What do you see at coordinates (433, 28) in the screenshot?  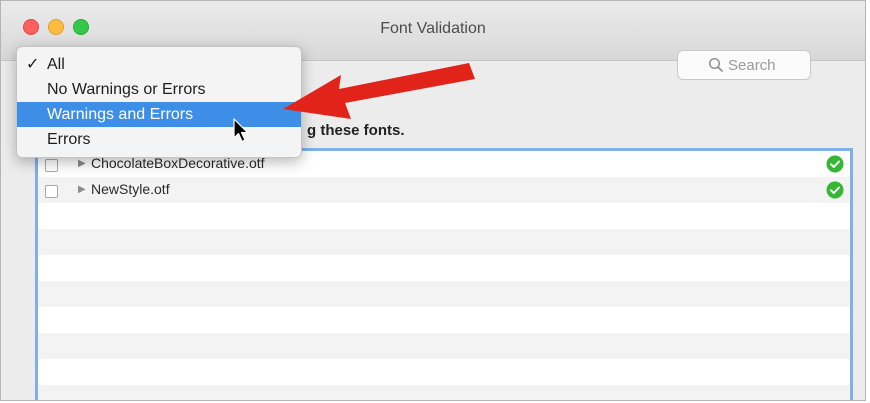 I see `window-title: Font Validation` at bounding box center [433, 28].